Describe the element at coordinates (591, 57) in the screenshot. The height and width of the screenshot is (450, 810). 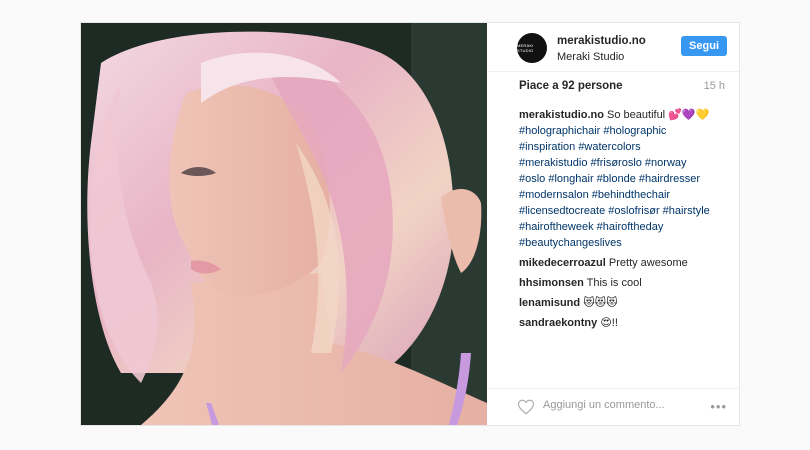
I see `full-name: Meraki Studio` at that location.